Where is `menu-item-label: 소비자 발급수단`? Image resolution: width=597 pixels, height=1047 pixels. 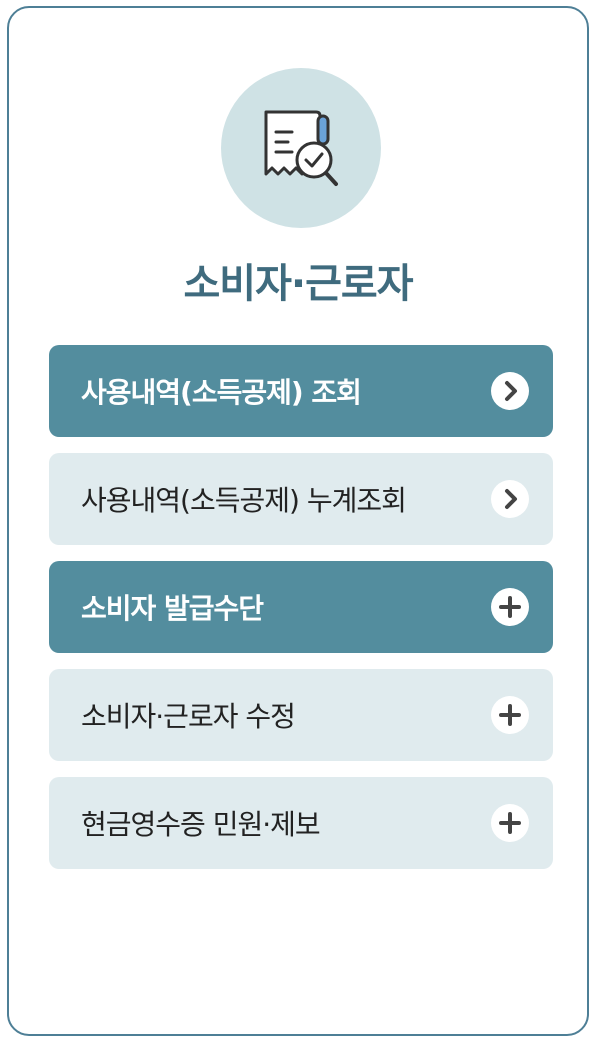 menu-item-label: 소비자 발급수단 is located at coordinates (172, 608).